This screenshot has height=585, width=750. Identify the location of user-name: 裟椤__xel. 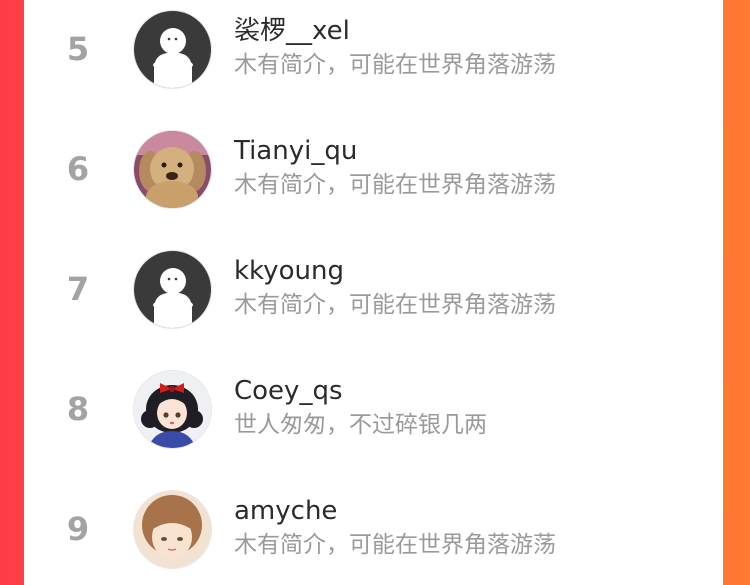
(292, 31).